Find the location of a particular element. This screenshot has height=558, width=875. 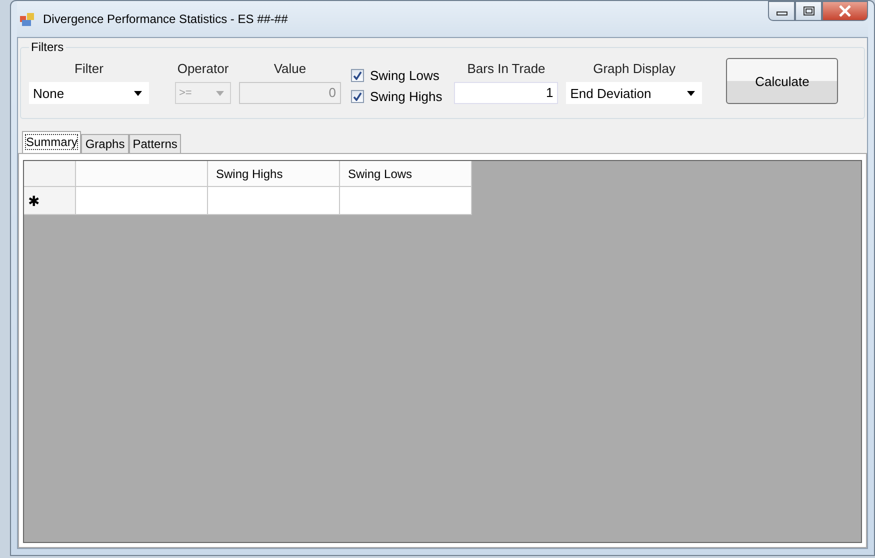

filter-label: Filter is located at coordinates (89, 68).